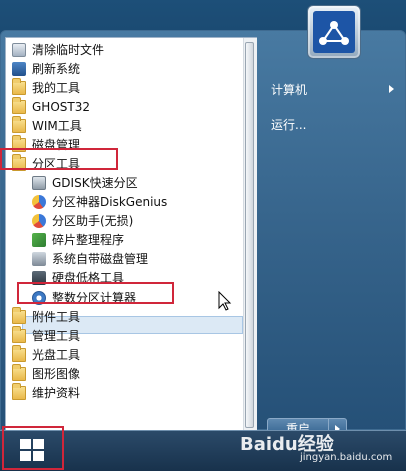 Image resolution: width=406 pixels, height=471 pixels. What do you see at coordinates (51, 106) in the screenshot?
I see `menu-item-ghost32: GHOST32` at bounding box center [51, 106].